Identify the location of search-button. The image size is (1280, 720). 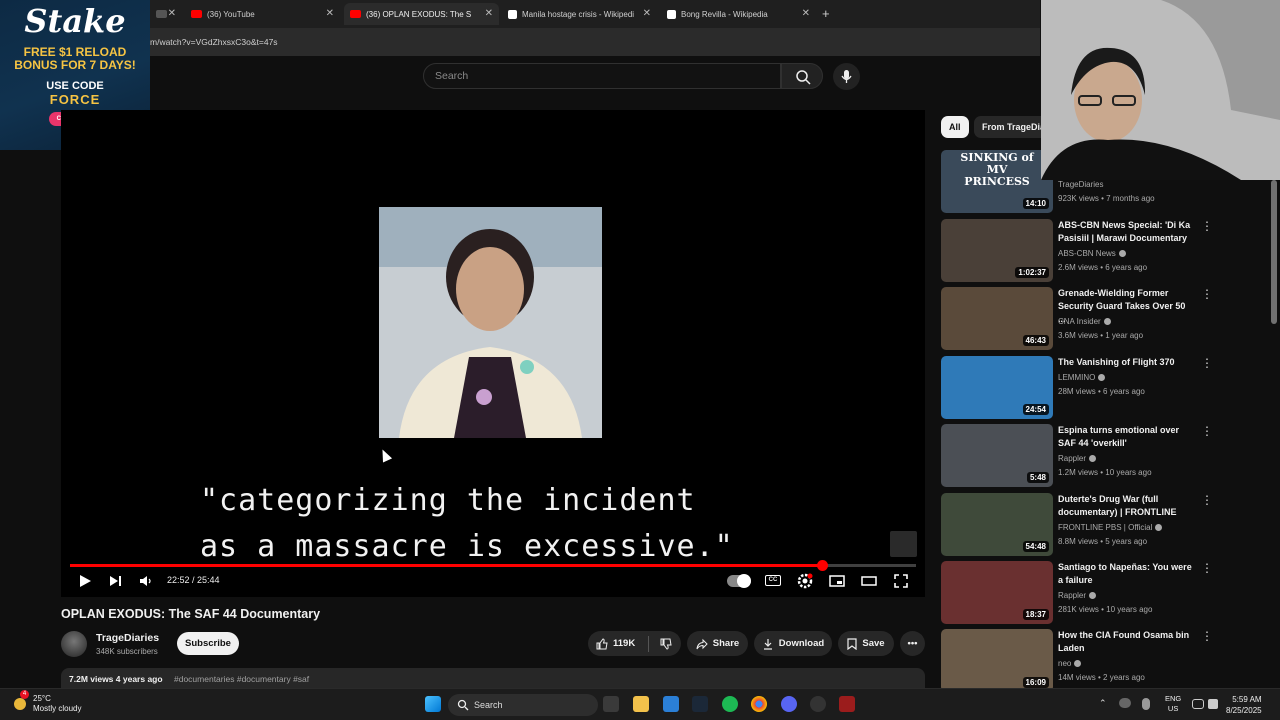
(802, 76).